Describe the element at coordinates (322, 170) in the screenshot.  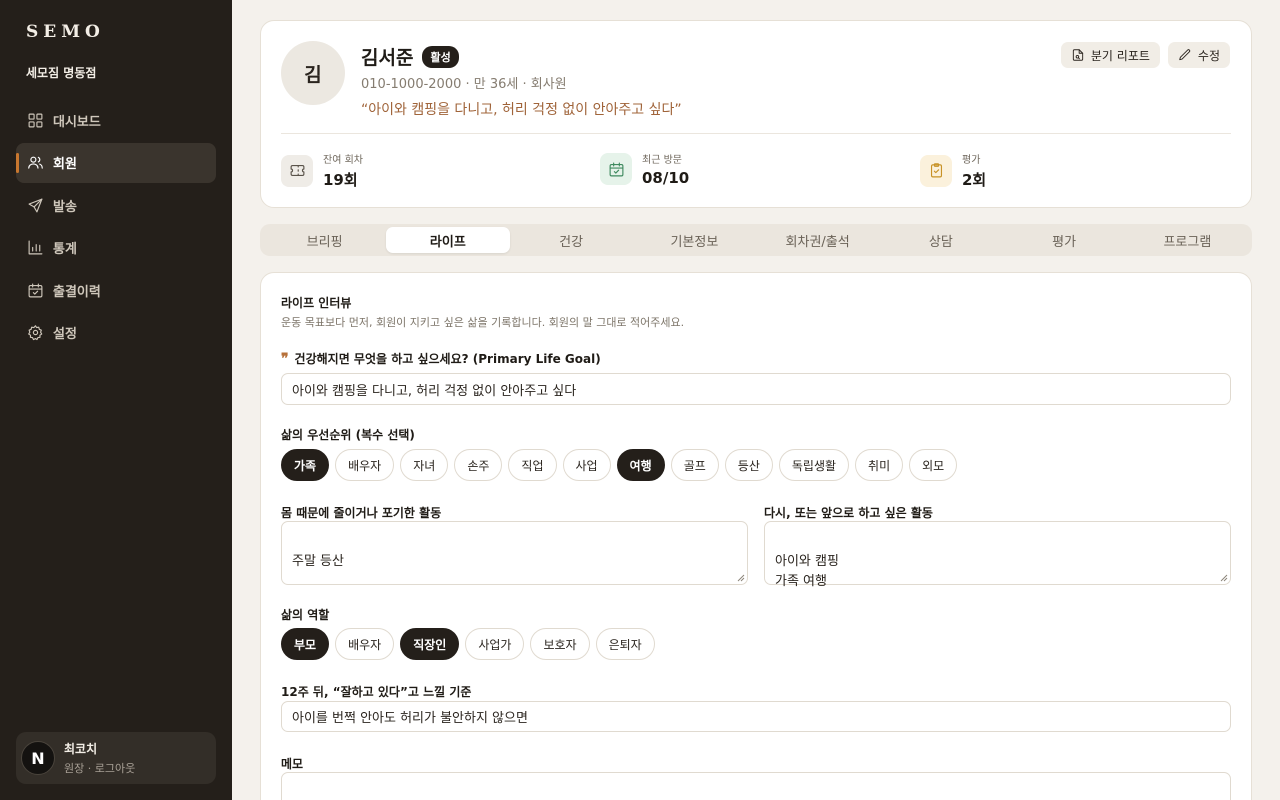
I see `stat-remaining-sessions: 잔여 회차 19회` at that location.